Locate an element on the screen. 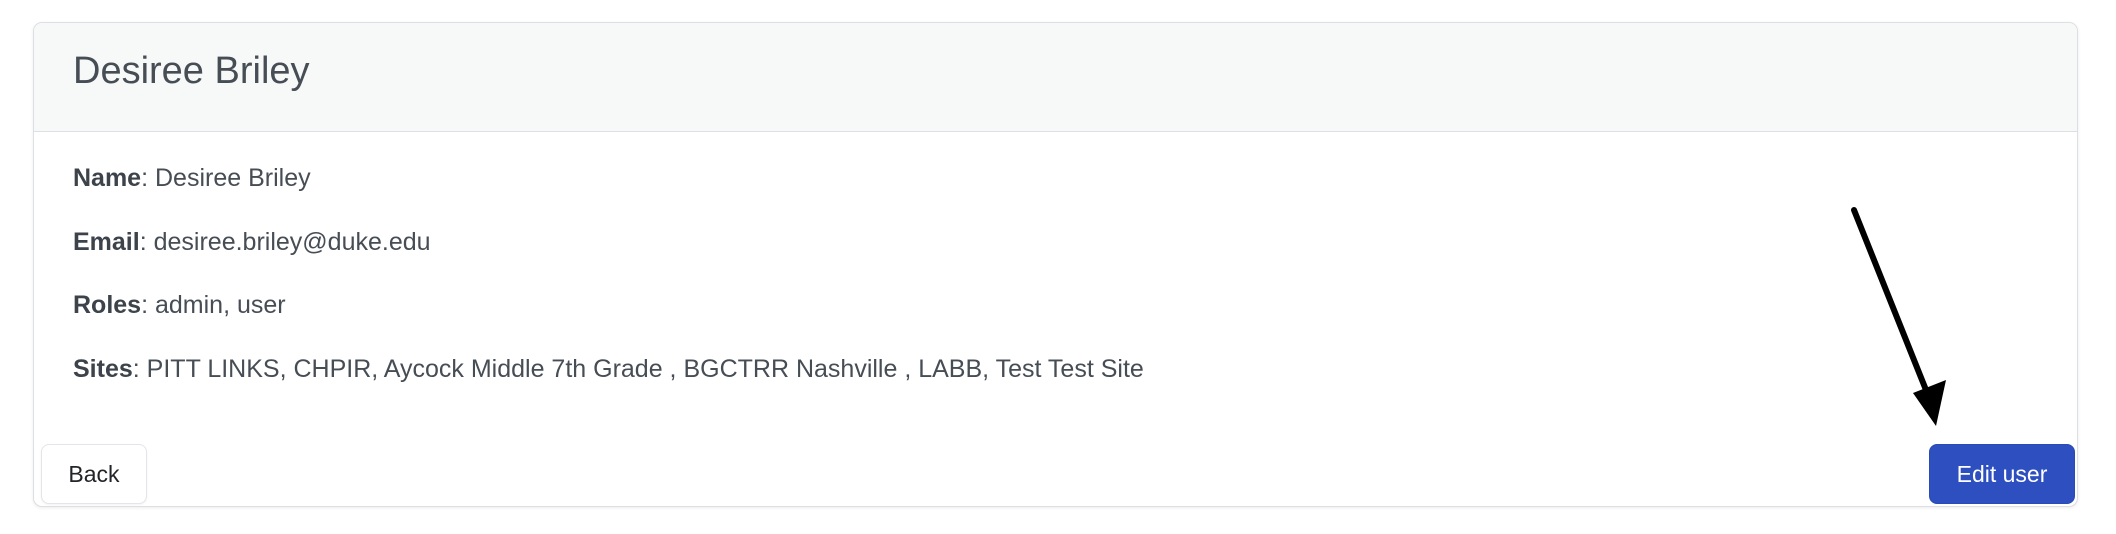 The image size is (2116, 534). detail-row-email: Email: desiree.briley@duke.edu is located at coordinates (252, 242).